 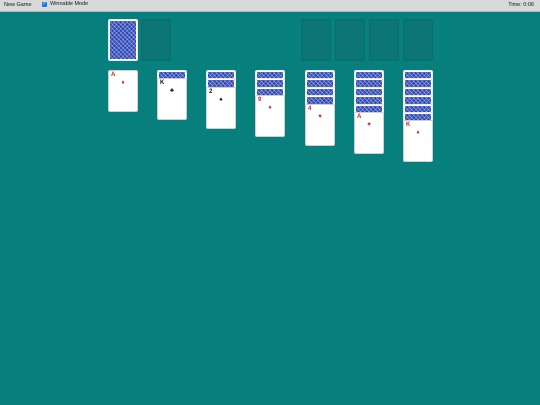 I want to click on card-suit-icon: ♠, so click(x=221, y=99).